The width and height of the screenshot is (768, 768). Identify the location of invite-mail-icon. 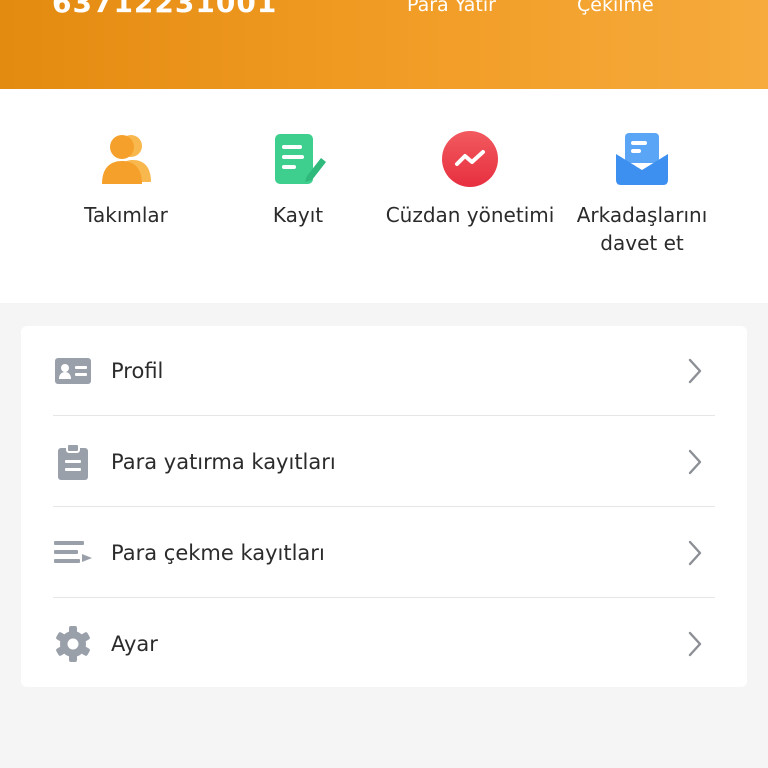
(642, 159).